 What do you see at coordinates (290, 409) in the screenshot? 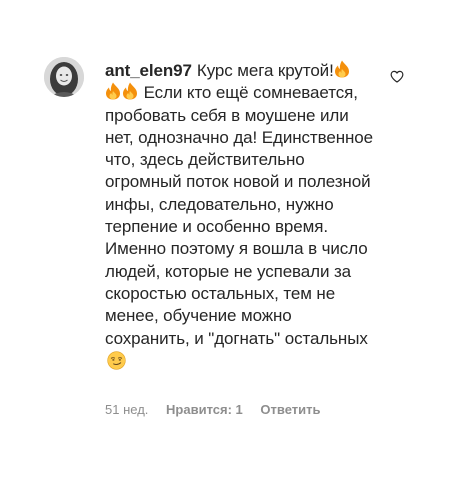
I see `reply-button: Ответить` at bounding box center [290, 409].